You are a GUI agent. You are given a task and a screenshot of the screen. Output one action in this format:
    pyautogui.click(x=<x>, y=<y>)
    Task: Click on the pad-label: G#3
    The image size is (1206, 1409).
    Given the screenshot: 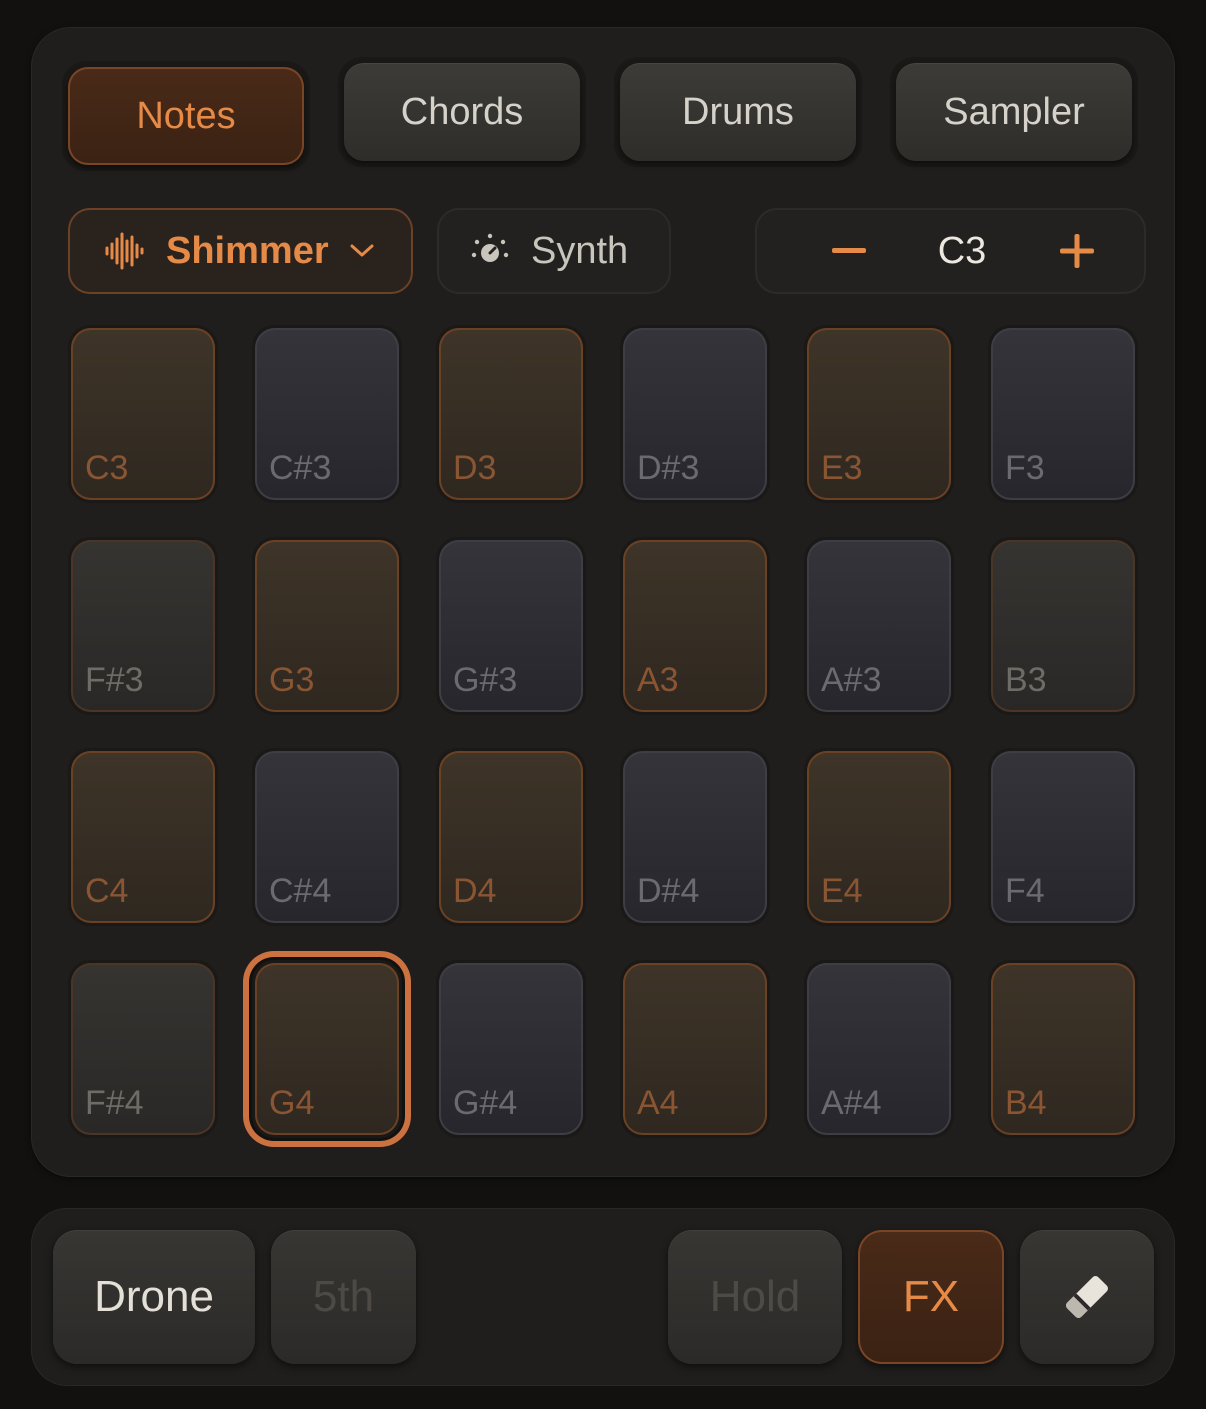 What is the action you would take?
    pyautogui.click(x=485, y=680)
    